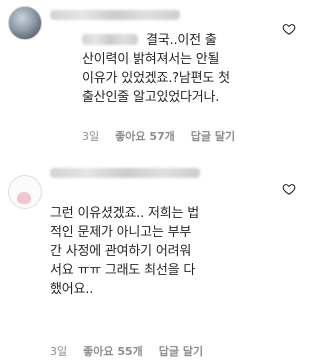 This screenshot has height=364, width=320. I want to click on mention-blurred, so click(110, 39).